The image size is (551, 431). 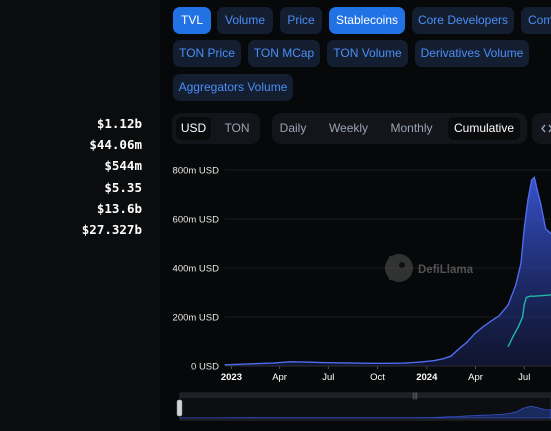 What do you see at coordinates (386, 374) in the screenshot?
I see `x-axis-ticks: 2023 Apr Jul Oct 2024 Apr Jul` at bounding box center [386, 374].